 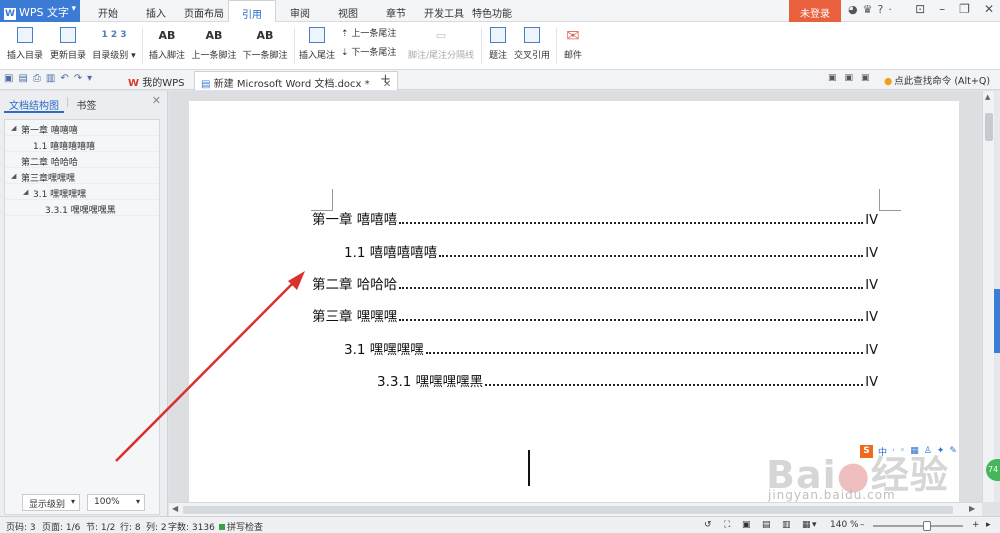 I want to click on print-preview-icon: ▥, so click(x=50, y=78).